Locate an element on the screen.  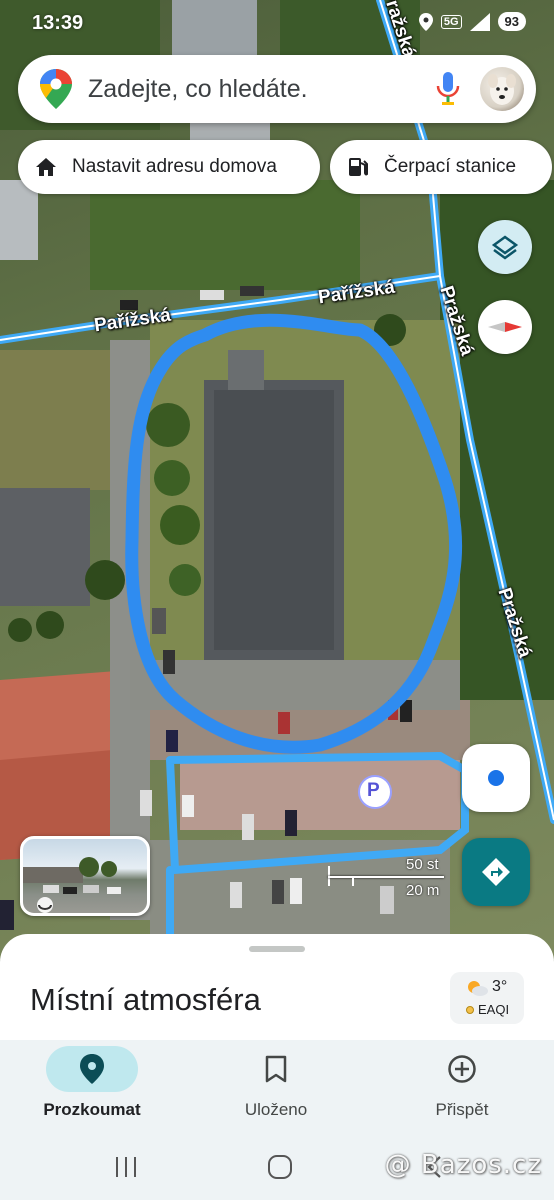
system-navigation-bar: @ Bazos.cz is located at coordinates (277, 1168).